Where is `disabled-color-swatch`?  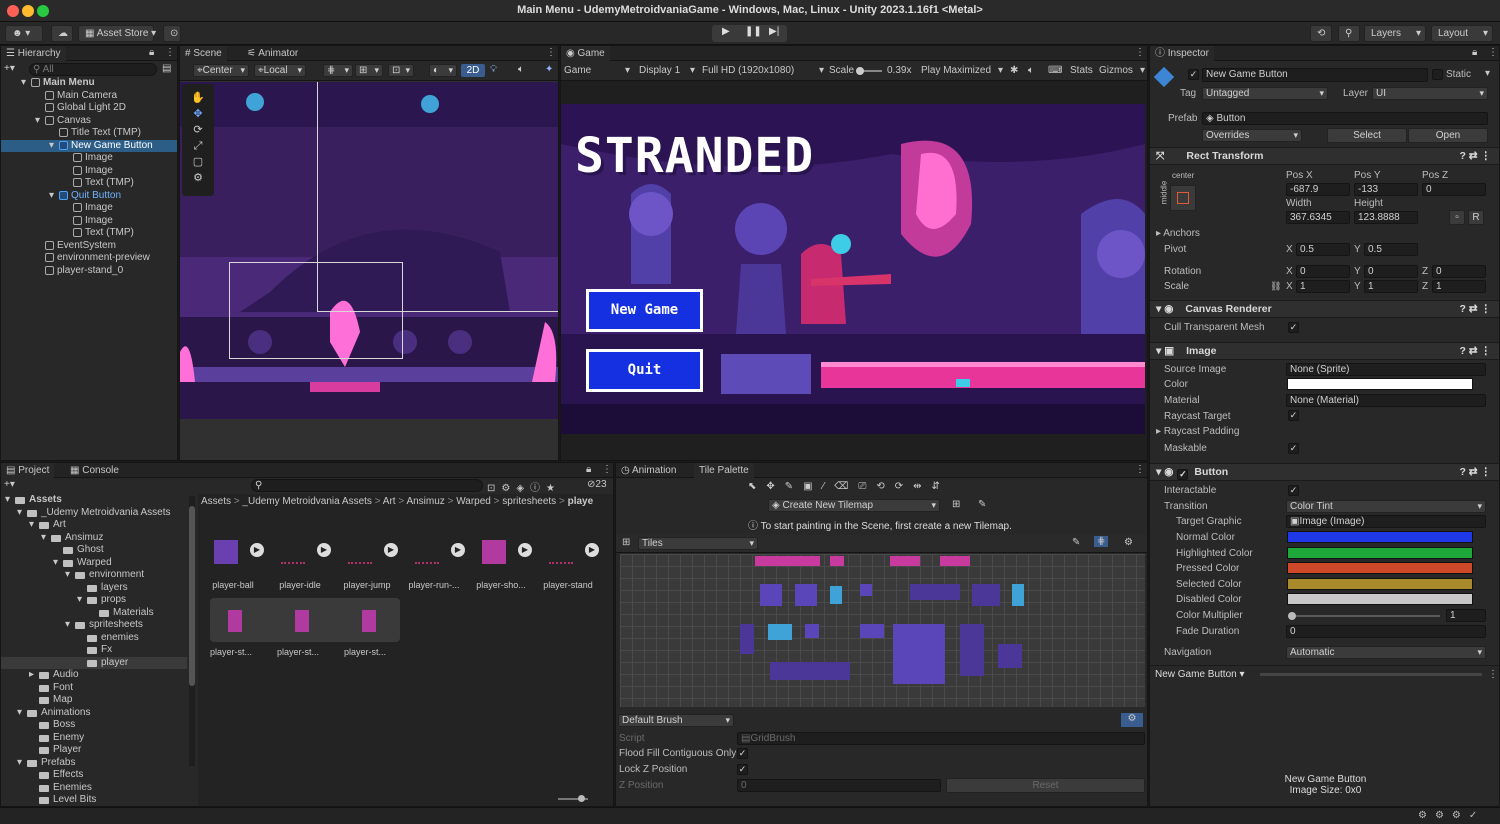
disabled-color-swatch is located at coordinates (1380, 599).